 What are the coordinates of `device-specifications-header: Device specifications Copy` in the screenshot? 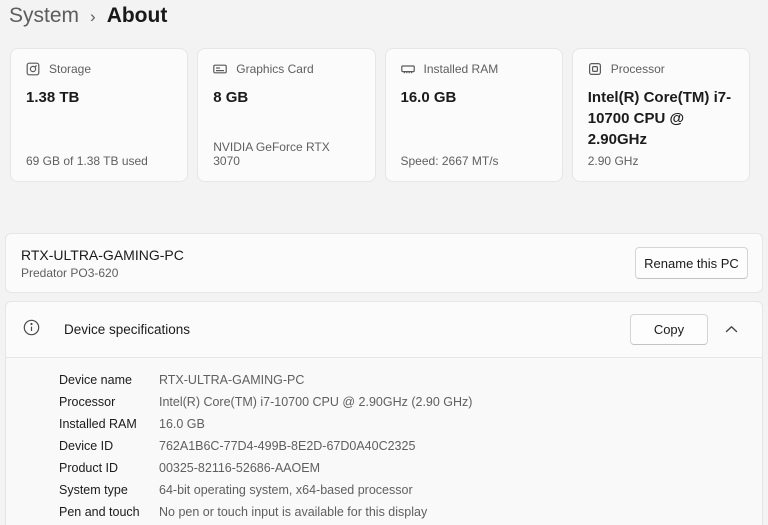 It's located at (384, 329).